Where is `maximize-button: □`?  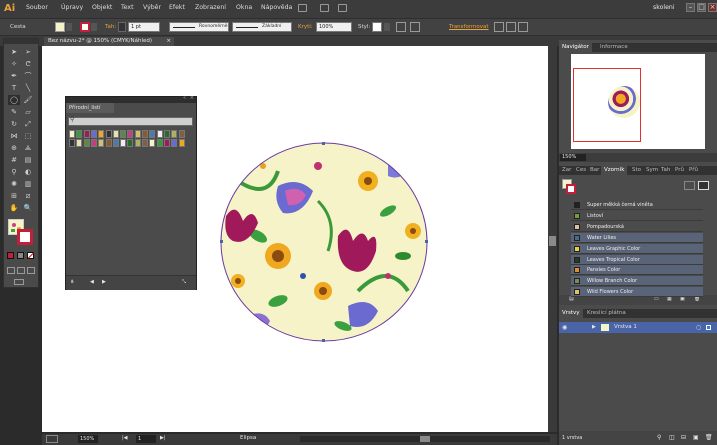
maximize-button: □ is located at coordinates (701, 7).